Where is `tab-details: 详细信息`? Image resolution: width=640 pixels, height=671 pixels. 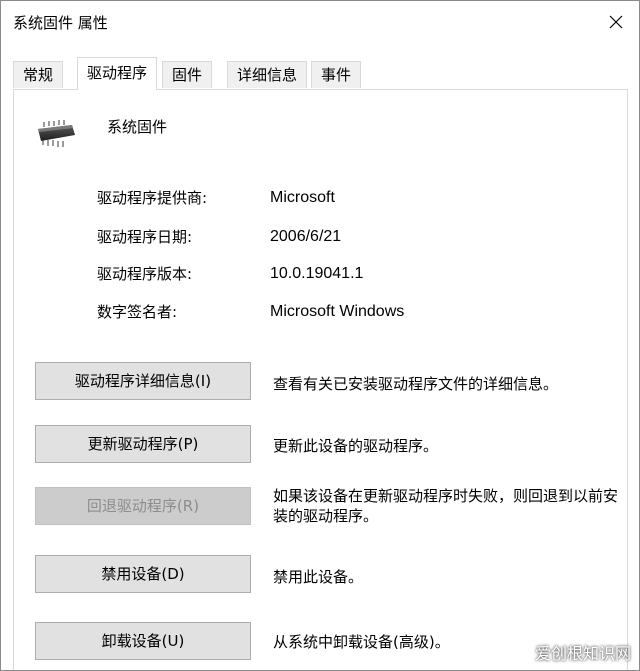 tab-details: 详细信息 is located at coordinates (267, 74).